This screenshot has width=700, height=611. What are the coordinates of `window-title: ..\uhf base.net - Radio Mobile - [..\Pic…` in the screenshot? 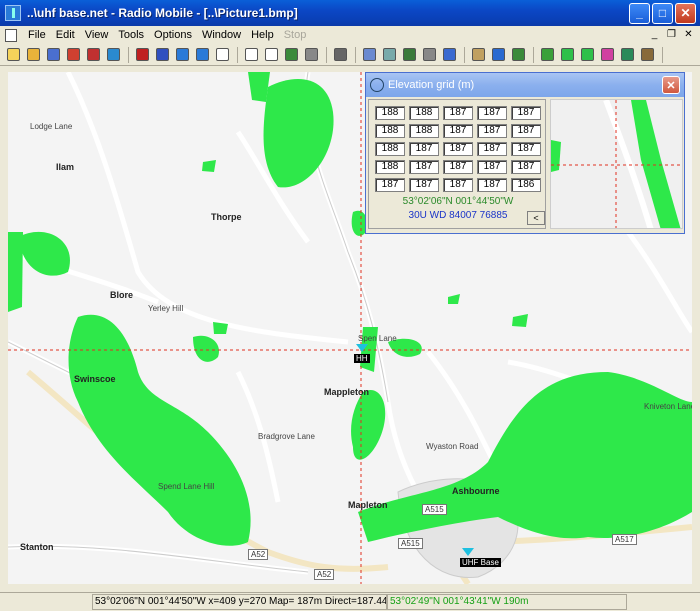 It's located at (162, 13).